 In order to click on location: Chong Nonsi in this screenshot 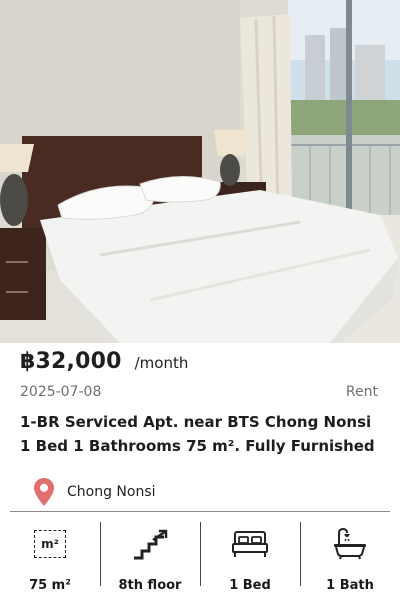, I will do `click(95, 492)`.